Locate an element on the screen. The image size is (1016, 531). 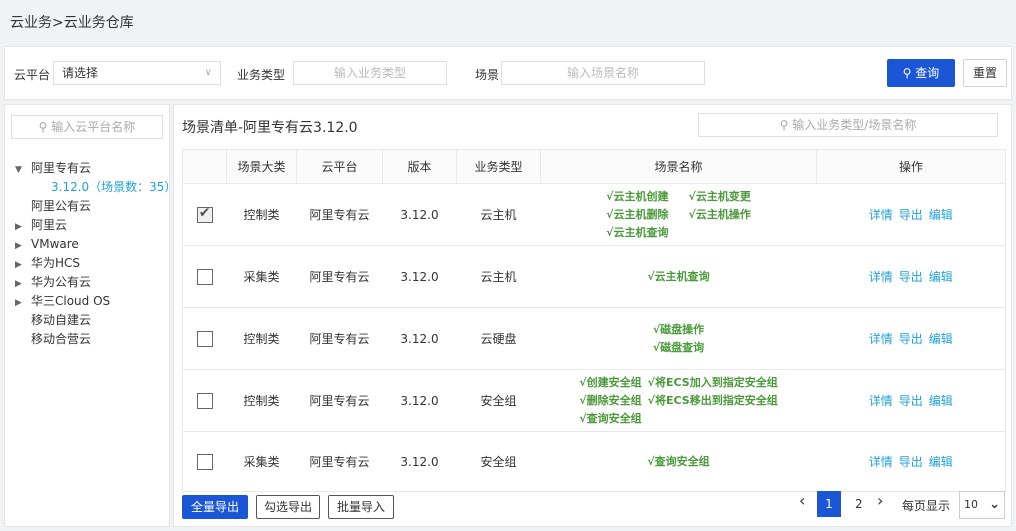
page-button-2: 2 is located at coordinates (859, 504).